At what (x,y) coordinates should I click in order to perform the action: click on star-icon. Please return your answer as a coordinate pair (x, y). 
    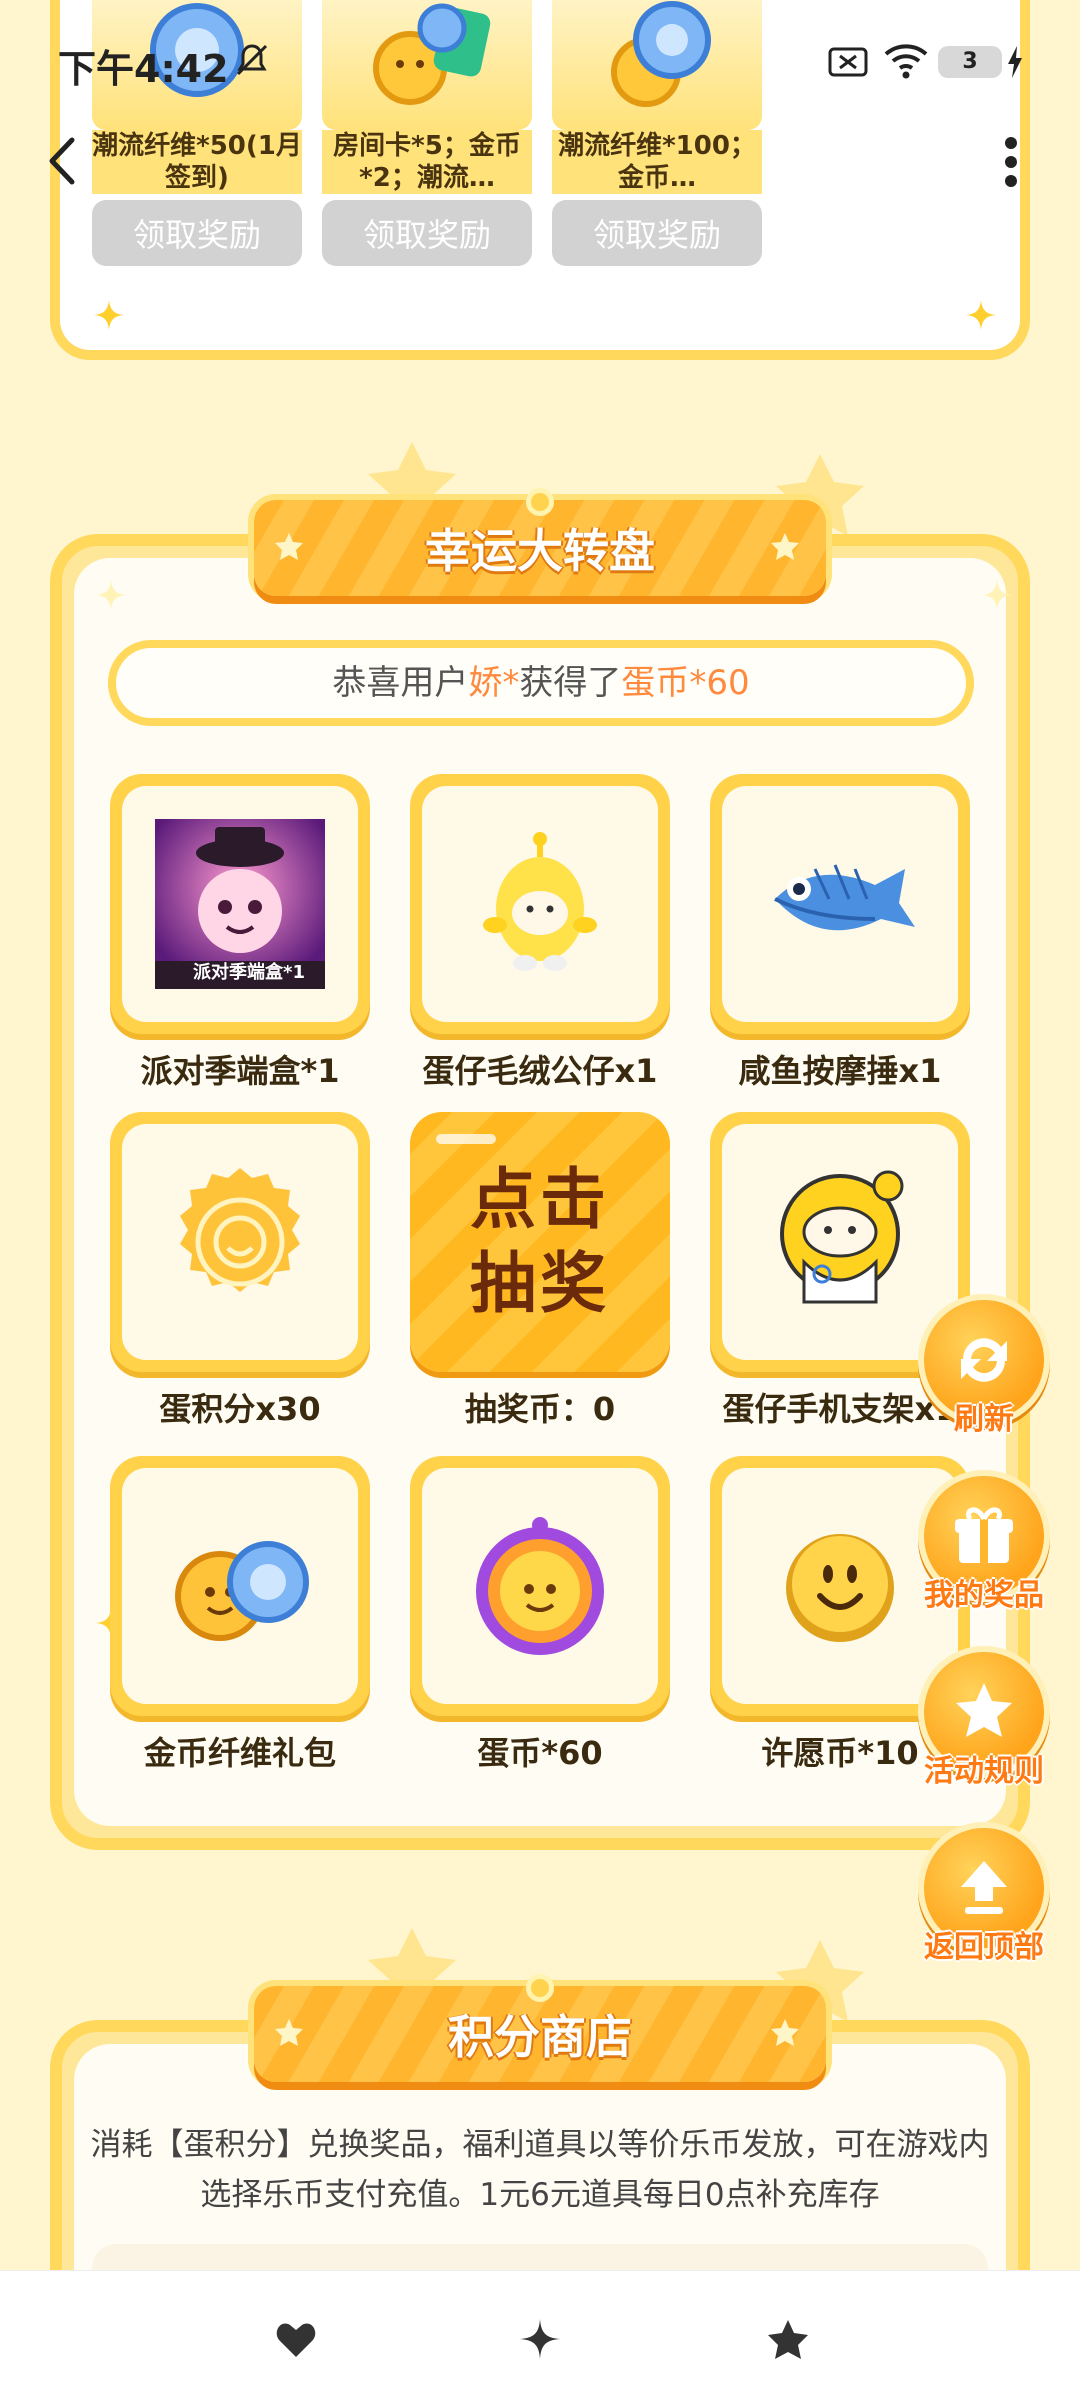
    Looking at the image, I should click on (788, 2339).